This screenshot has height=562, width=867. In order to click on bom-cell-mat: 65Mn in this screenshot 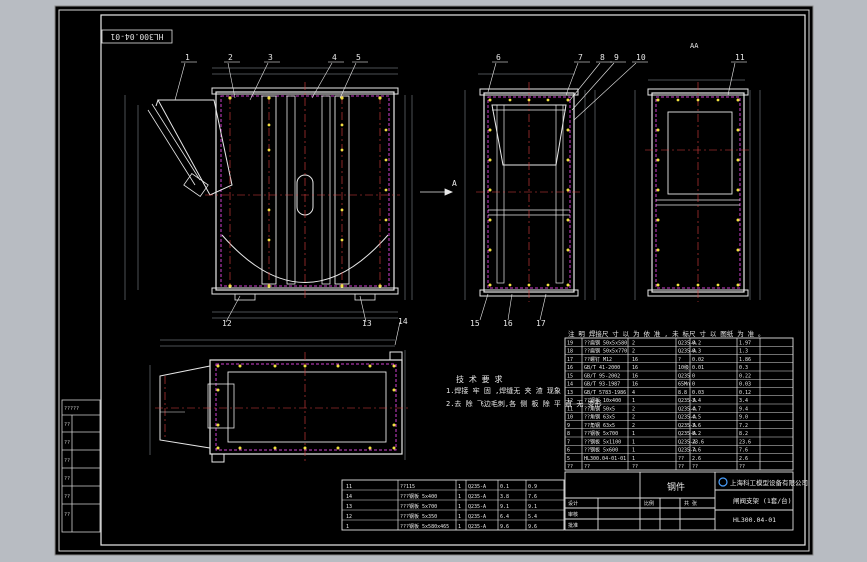, I will do `click(684, 385)`.